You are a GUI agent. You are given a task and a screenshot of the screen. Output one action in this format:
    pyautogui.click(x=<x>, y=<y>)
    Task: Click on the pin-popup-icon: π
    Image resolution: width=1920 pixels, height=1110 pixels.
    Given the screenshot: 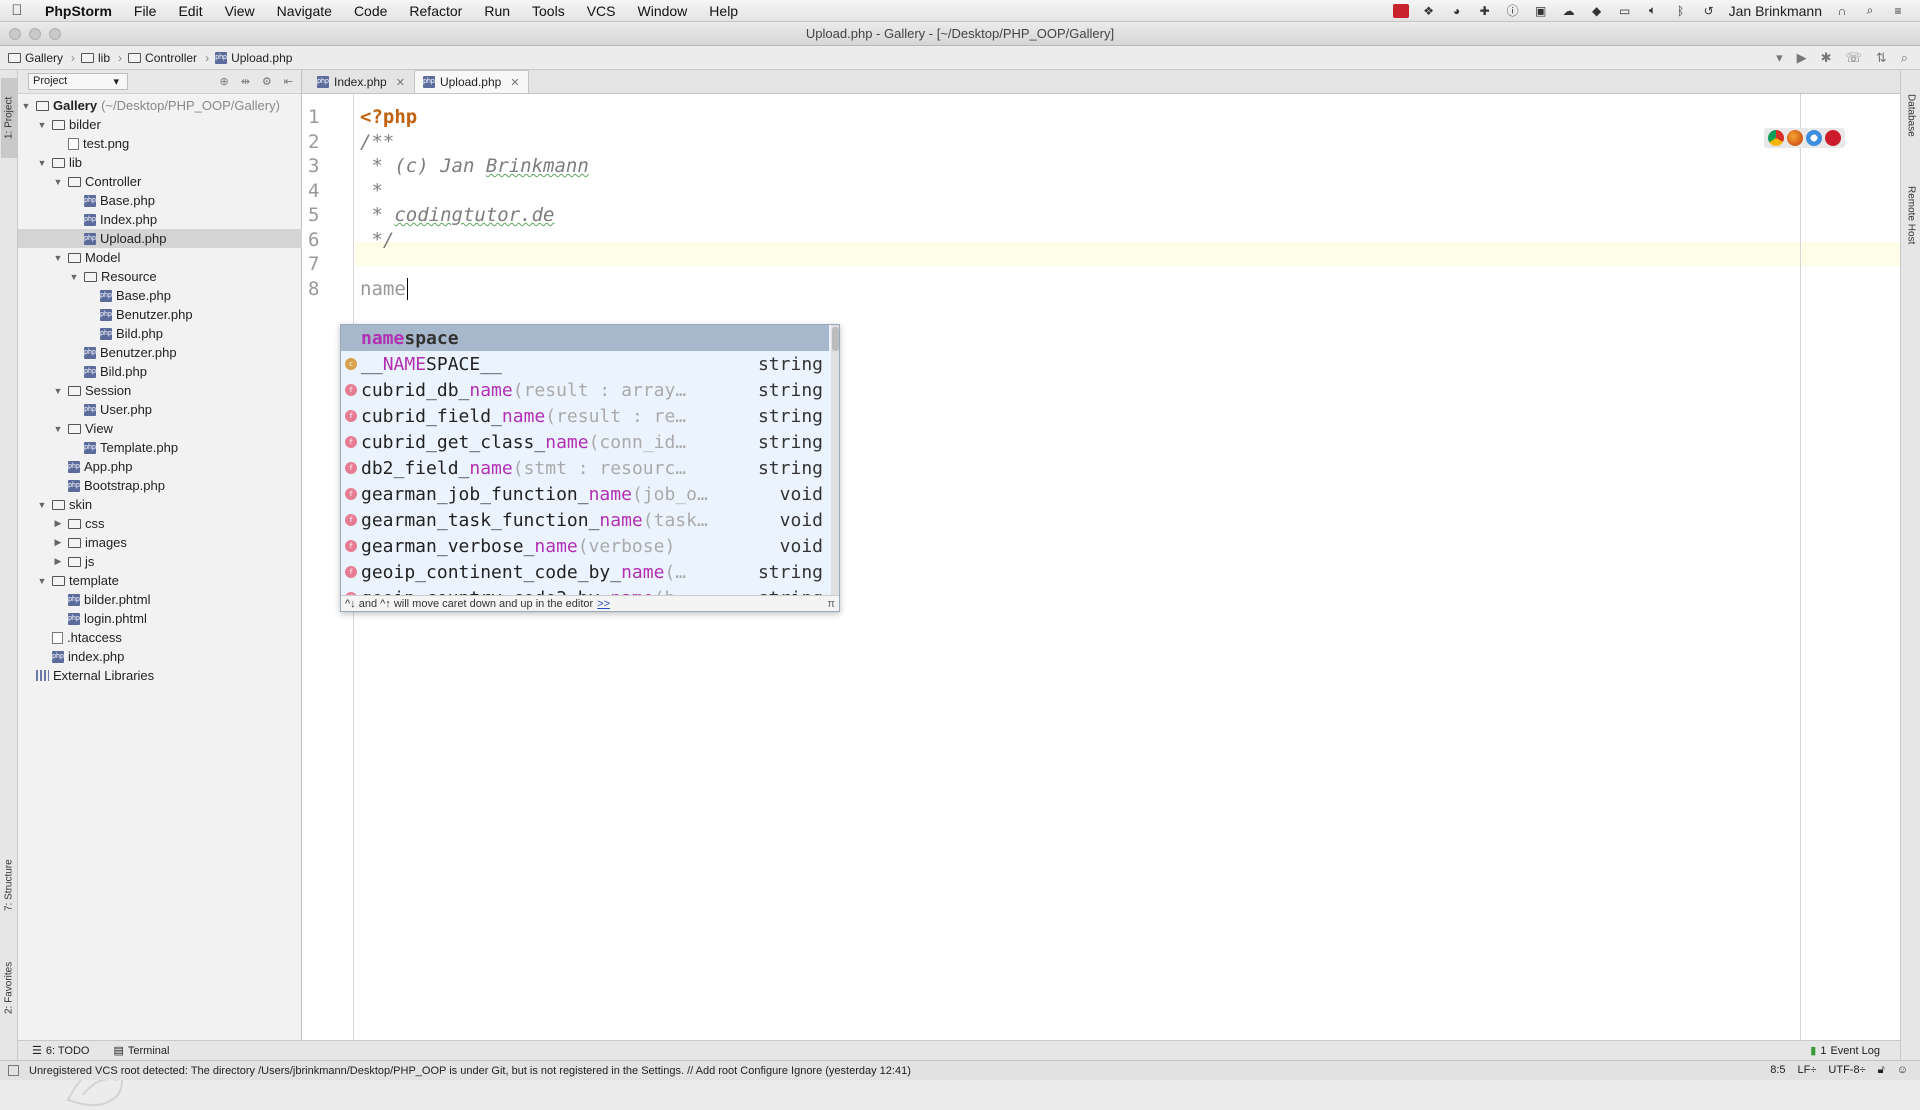 What is the action you would take?
    pyautogui.click(x=833, y=604)
    